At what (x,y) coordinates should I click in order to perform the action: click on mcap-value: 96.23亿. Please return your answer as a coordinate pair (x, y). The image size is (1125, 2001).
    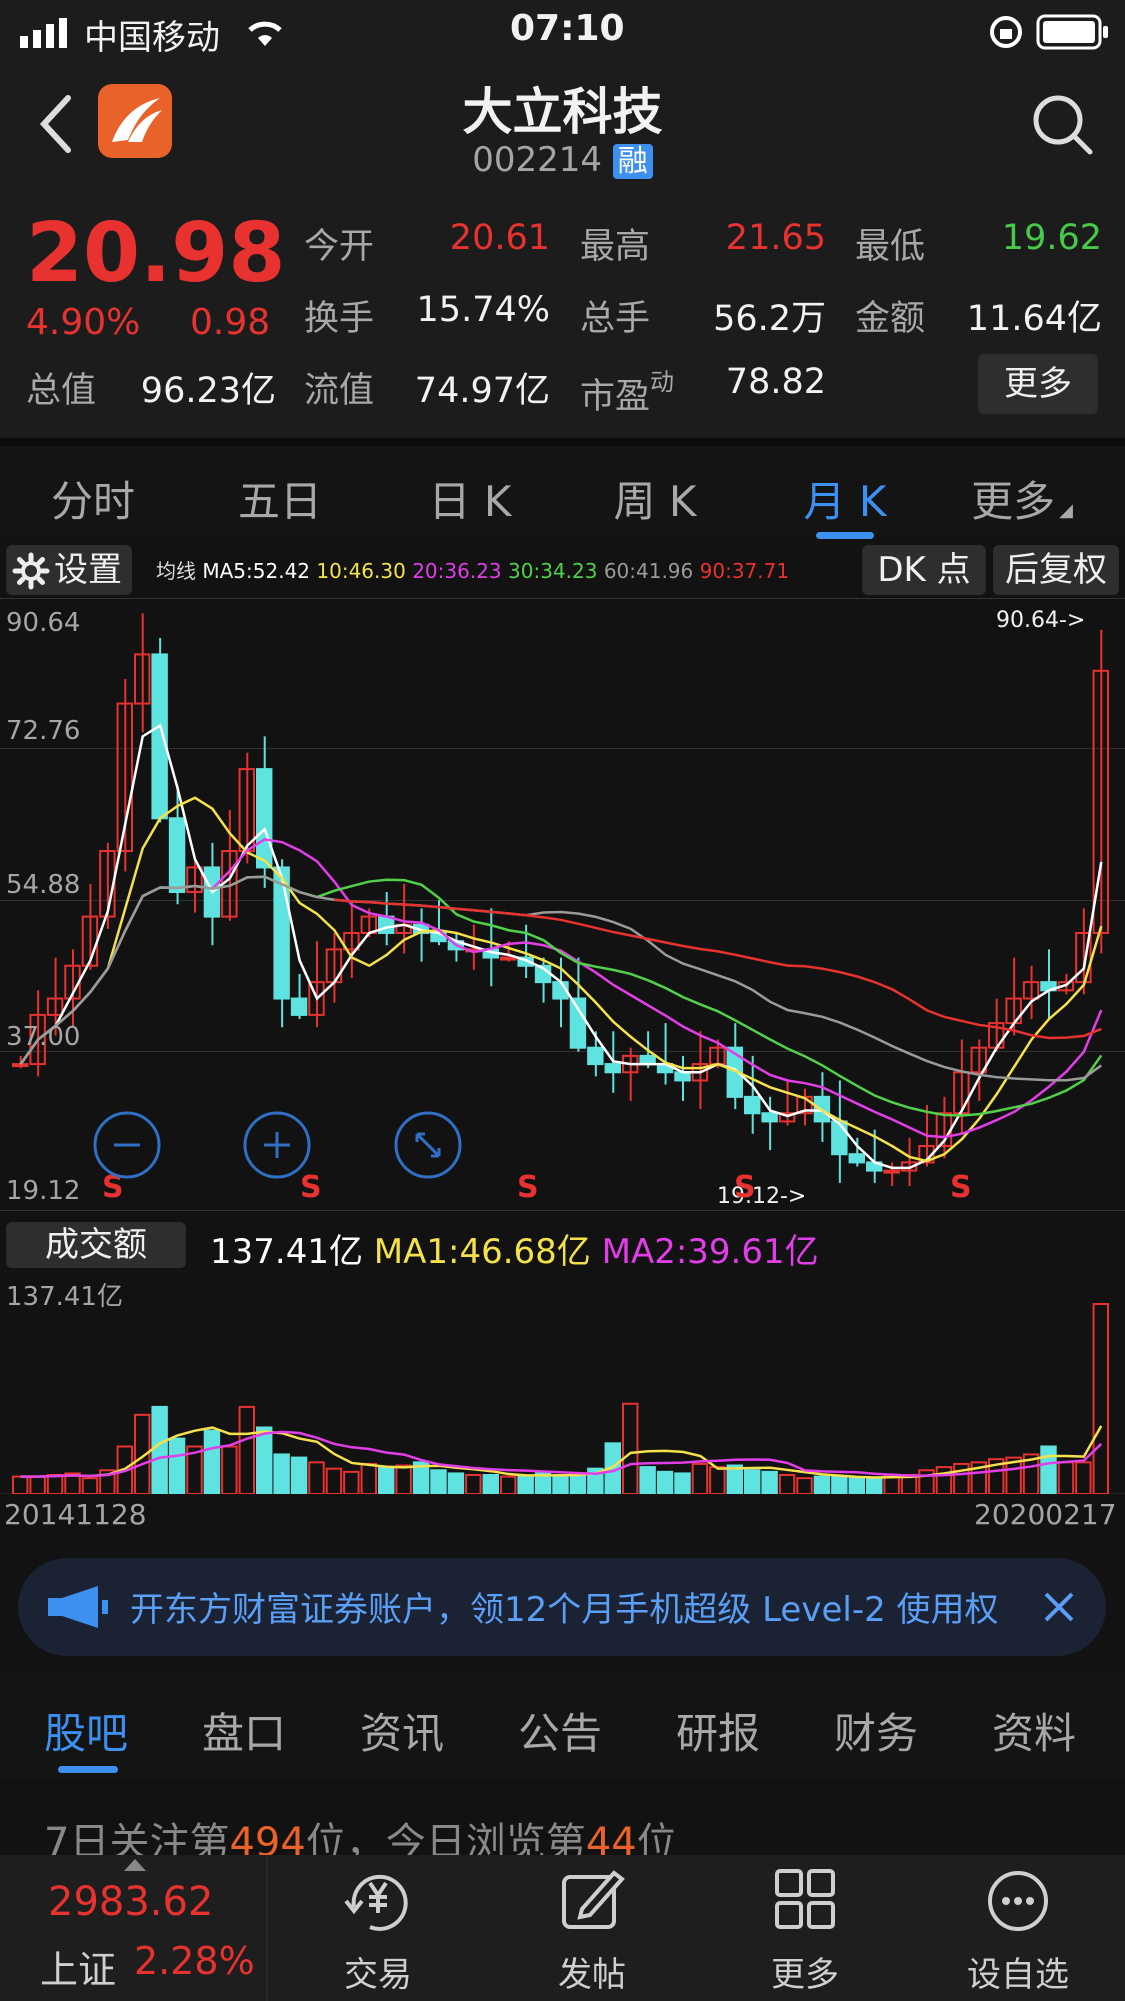
    Looking at the image, I should click on (208, 391).